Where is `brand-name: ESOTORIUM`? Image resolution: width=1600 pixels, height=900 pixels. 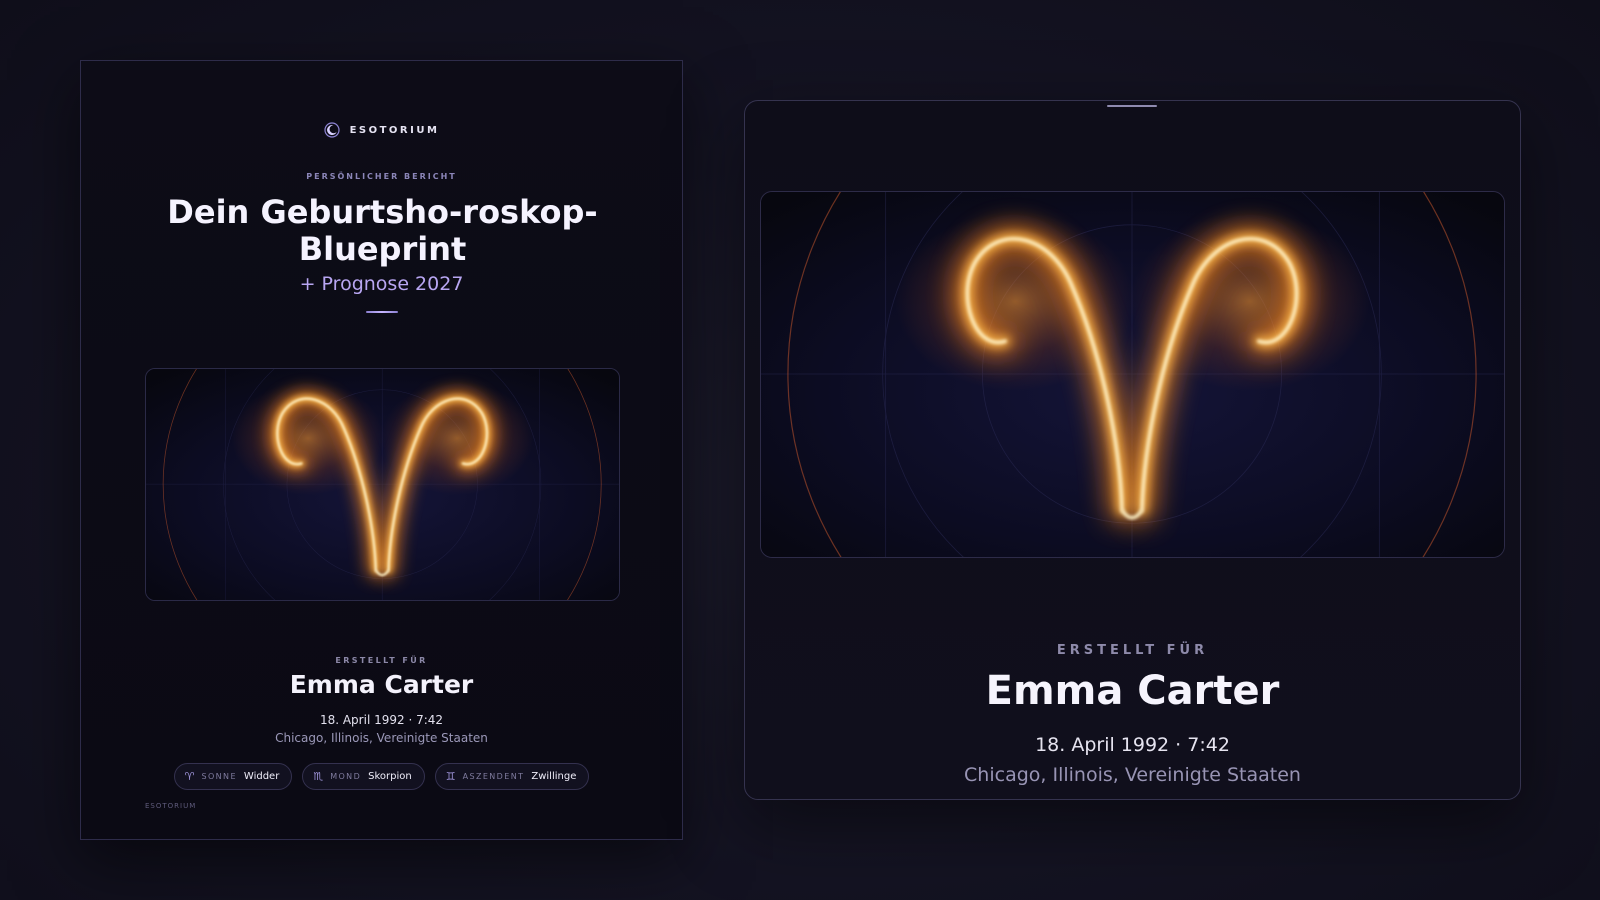 brand-name: ESOTORIUM is located at coordinates (394, 130).